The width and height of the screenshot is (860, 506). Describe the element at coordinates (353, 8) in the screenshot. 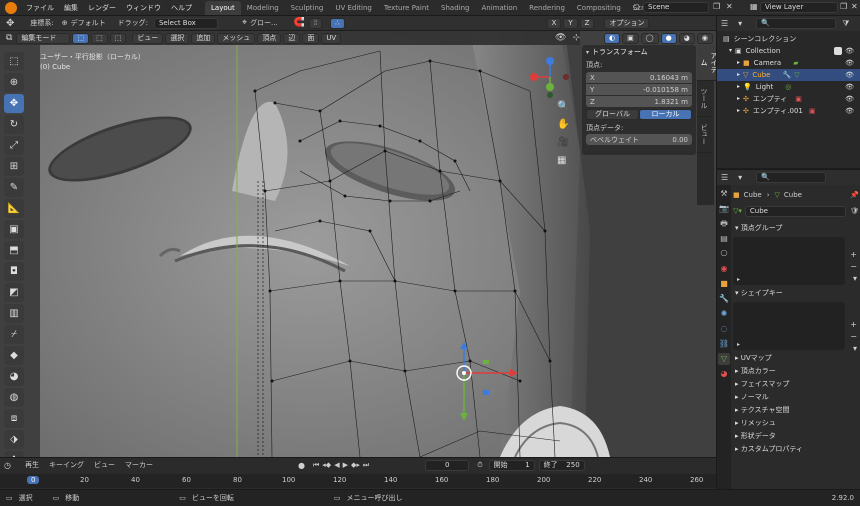

I see `tab-uv-editing: UV Editing` at that location.